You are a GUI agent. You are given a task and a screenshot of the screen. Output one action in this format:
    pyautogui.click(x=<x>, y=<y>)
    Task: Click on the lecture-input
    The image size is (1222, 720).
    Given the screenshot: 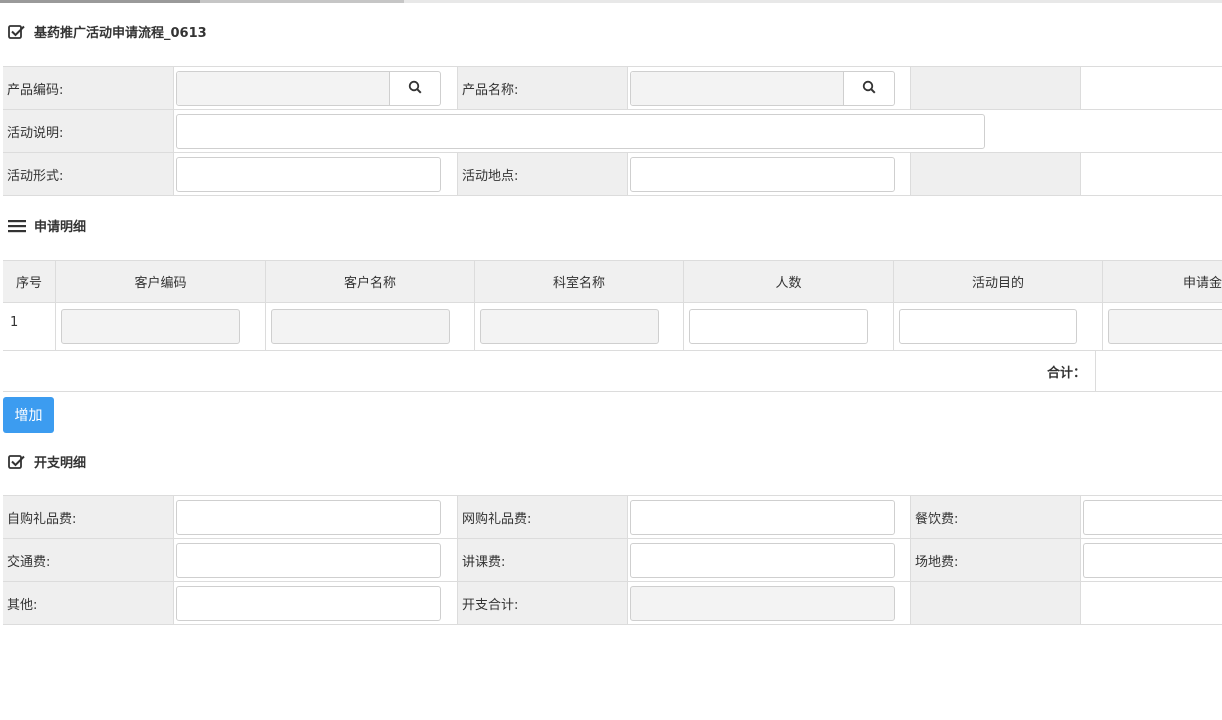 What is the action you would take?
    pyautogui.click(x=762, y=560)
    